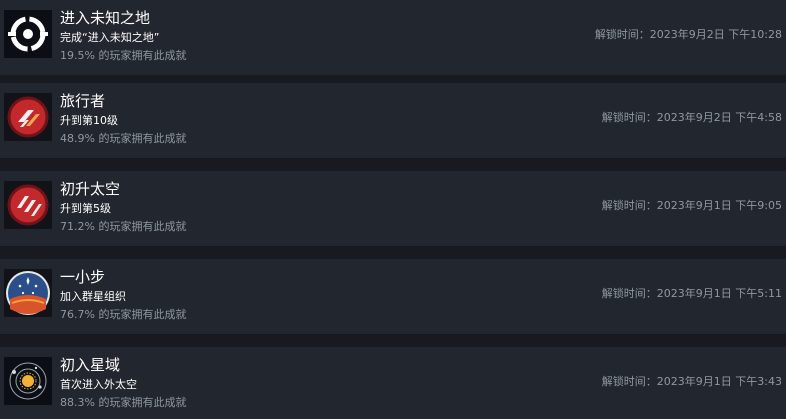 The image size is (786, 419). Describe the element at coordinates (83, 101) in the screenshot. I see `achievement-title: 旅行者` at that location.